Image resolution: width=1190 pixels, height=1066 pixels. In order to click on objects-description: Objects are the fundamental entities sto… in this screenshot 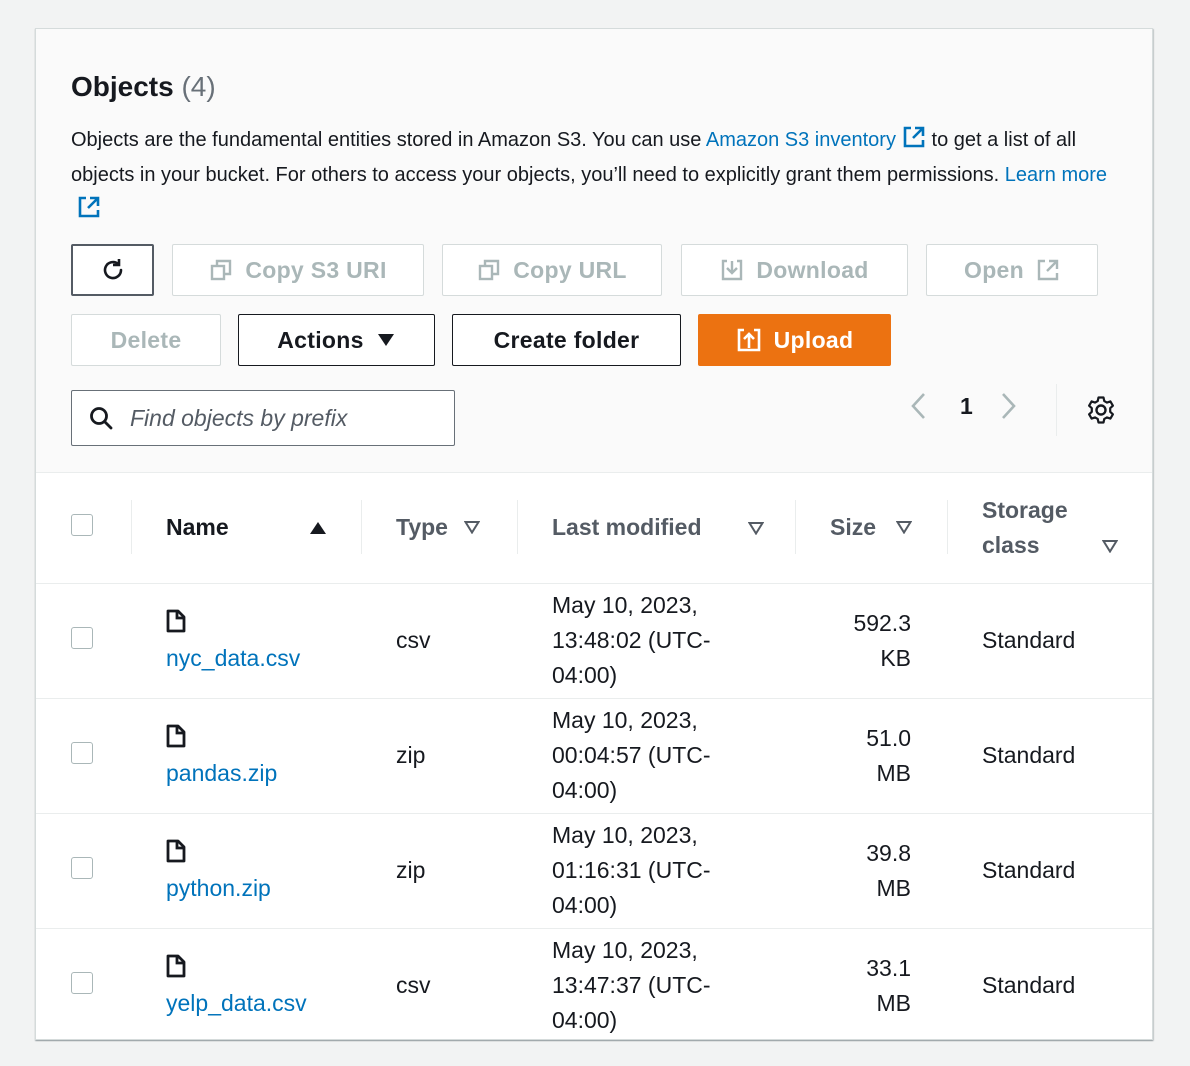, I will do `click(591, 175)`.